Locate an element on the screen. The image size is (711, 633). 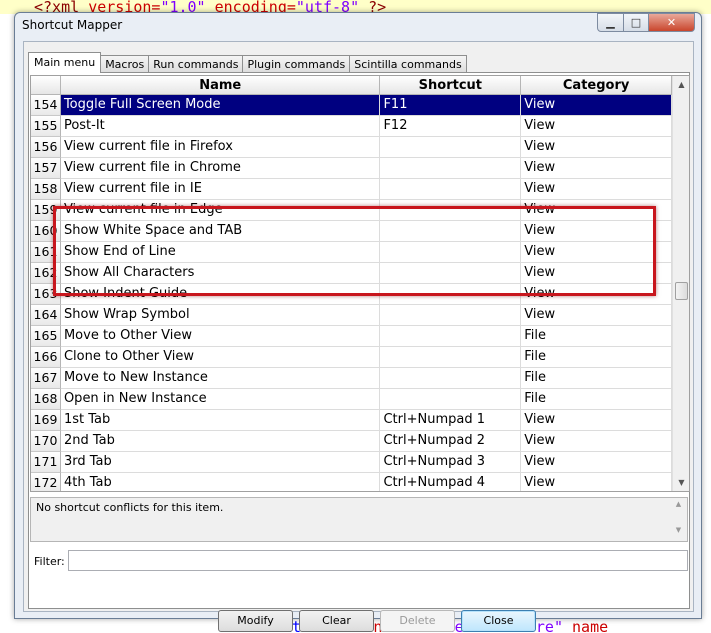
dialog-titlebar: Shortcut Mapper ▁ □ ✕ is located at coordinates (358, 26).